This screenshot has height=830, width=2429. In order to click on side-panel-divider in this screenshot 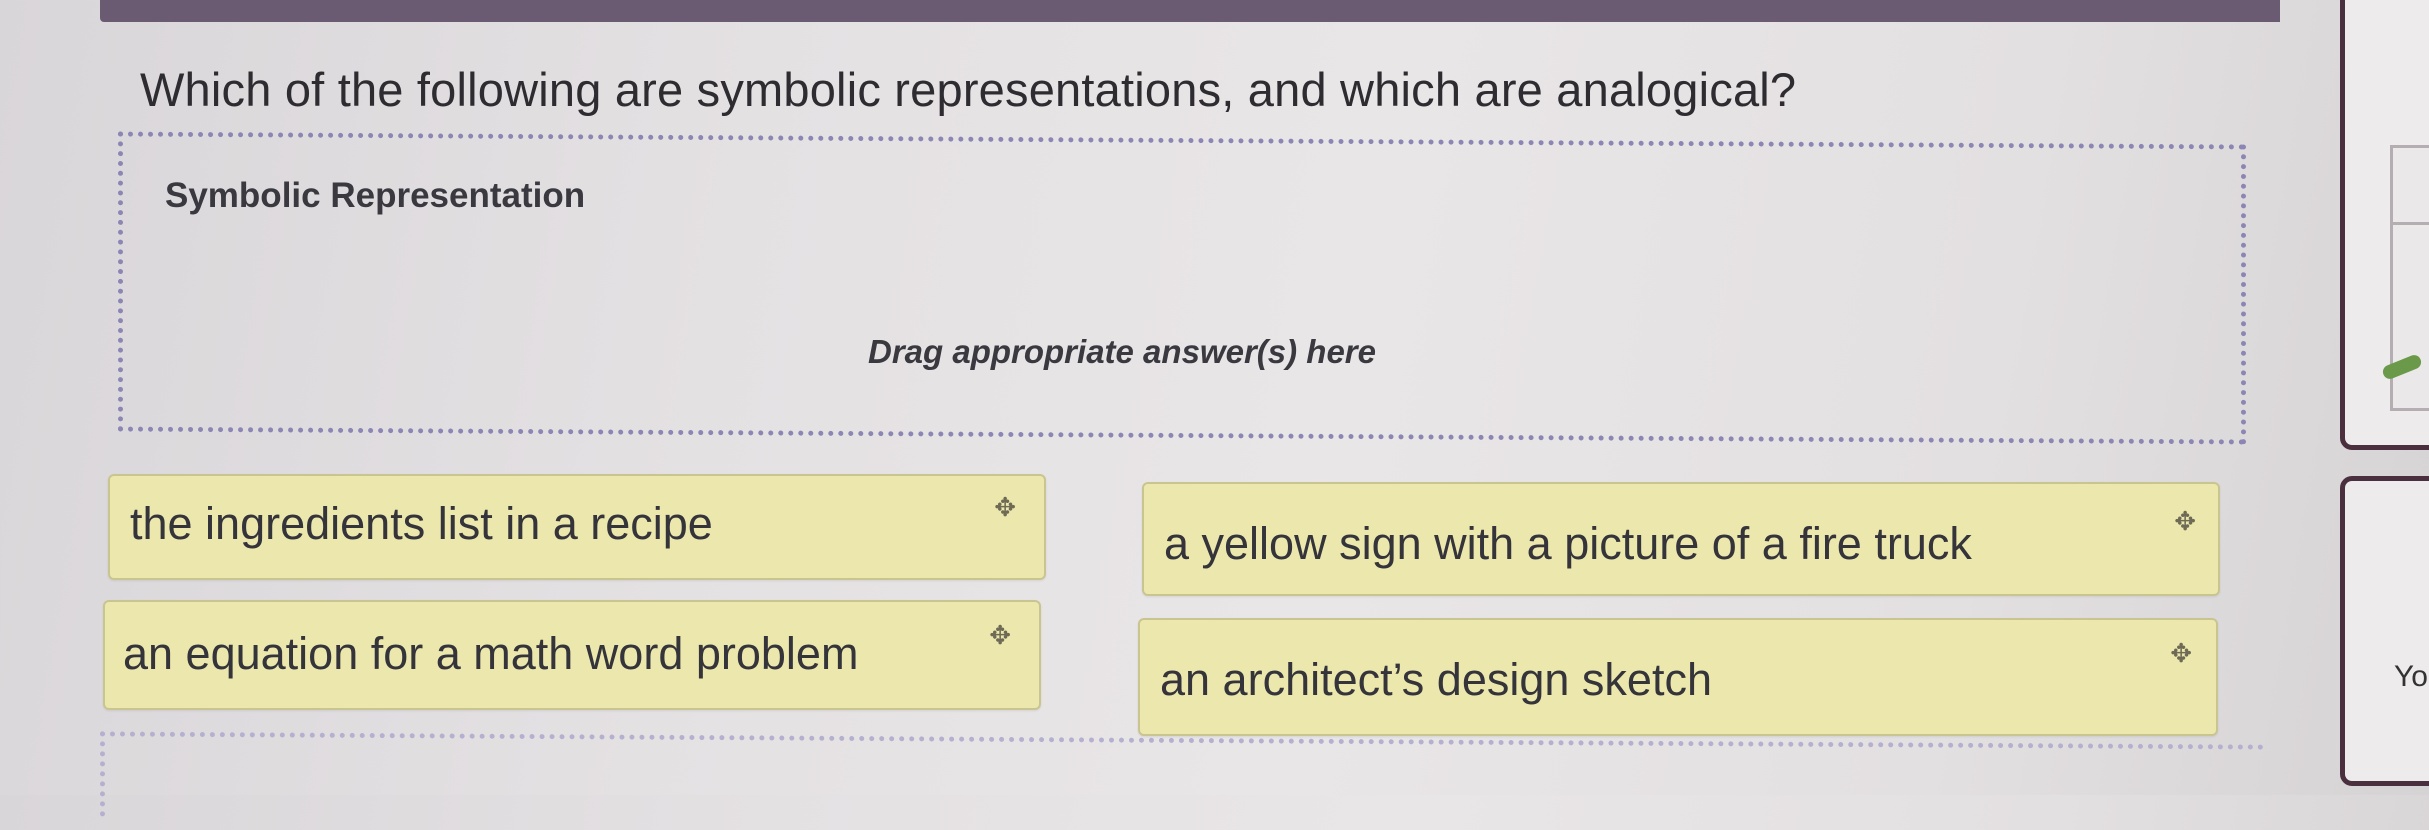, I will do `click(2410, 223)`.